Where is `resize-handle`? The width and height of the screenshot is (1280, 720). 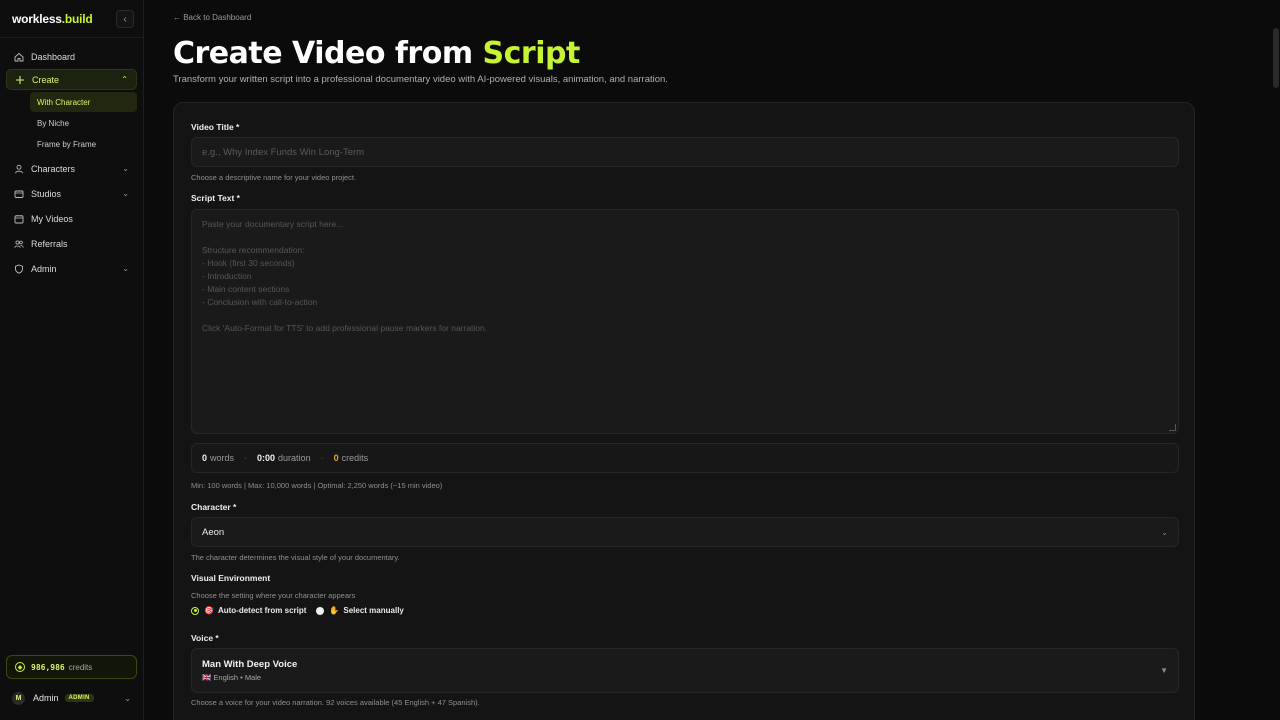 resize-handle is located at coordinates (1172, 427).